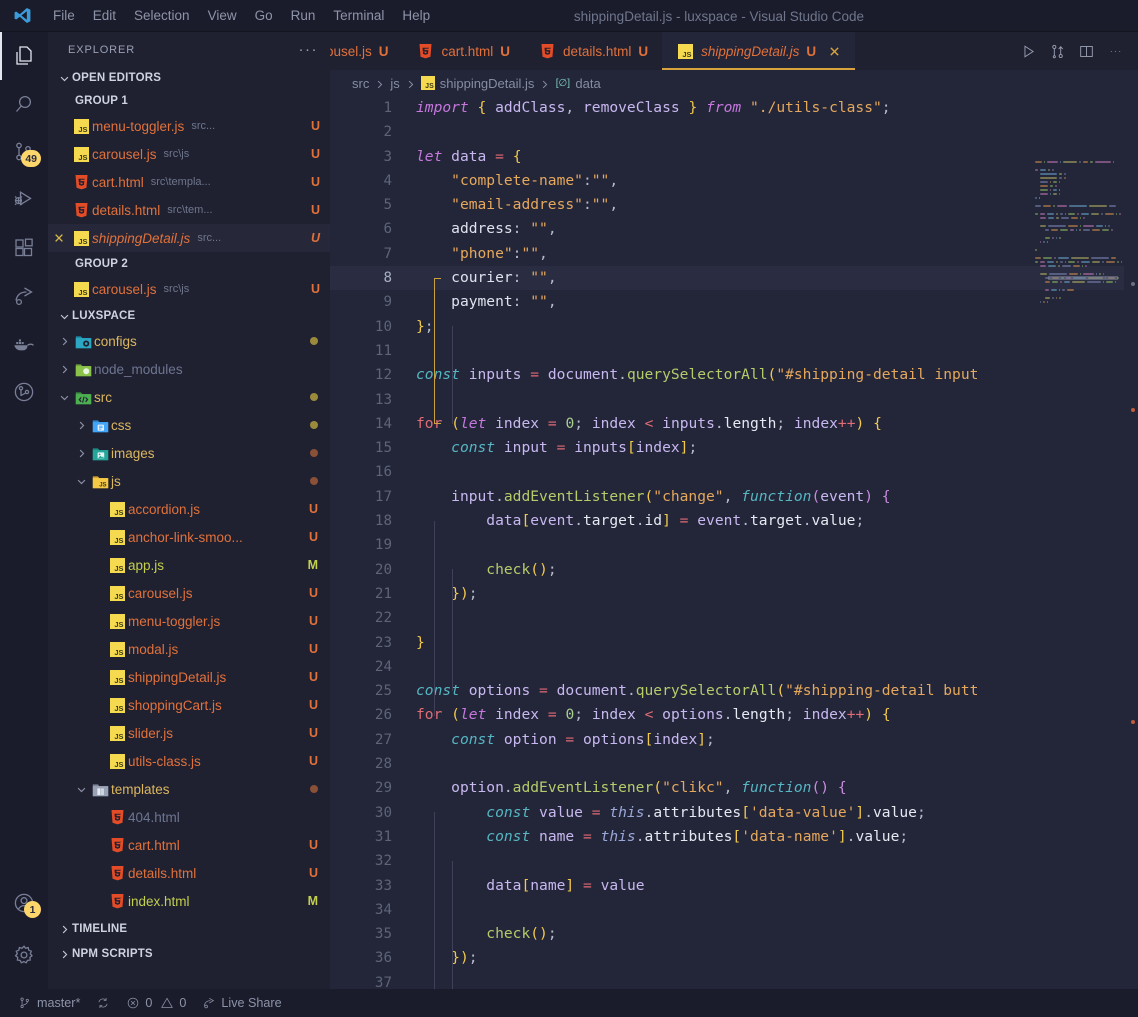  Describe the element at coordinates (24, 903) in the screenshot. I see `activitybar-accounts: 1` at that location.